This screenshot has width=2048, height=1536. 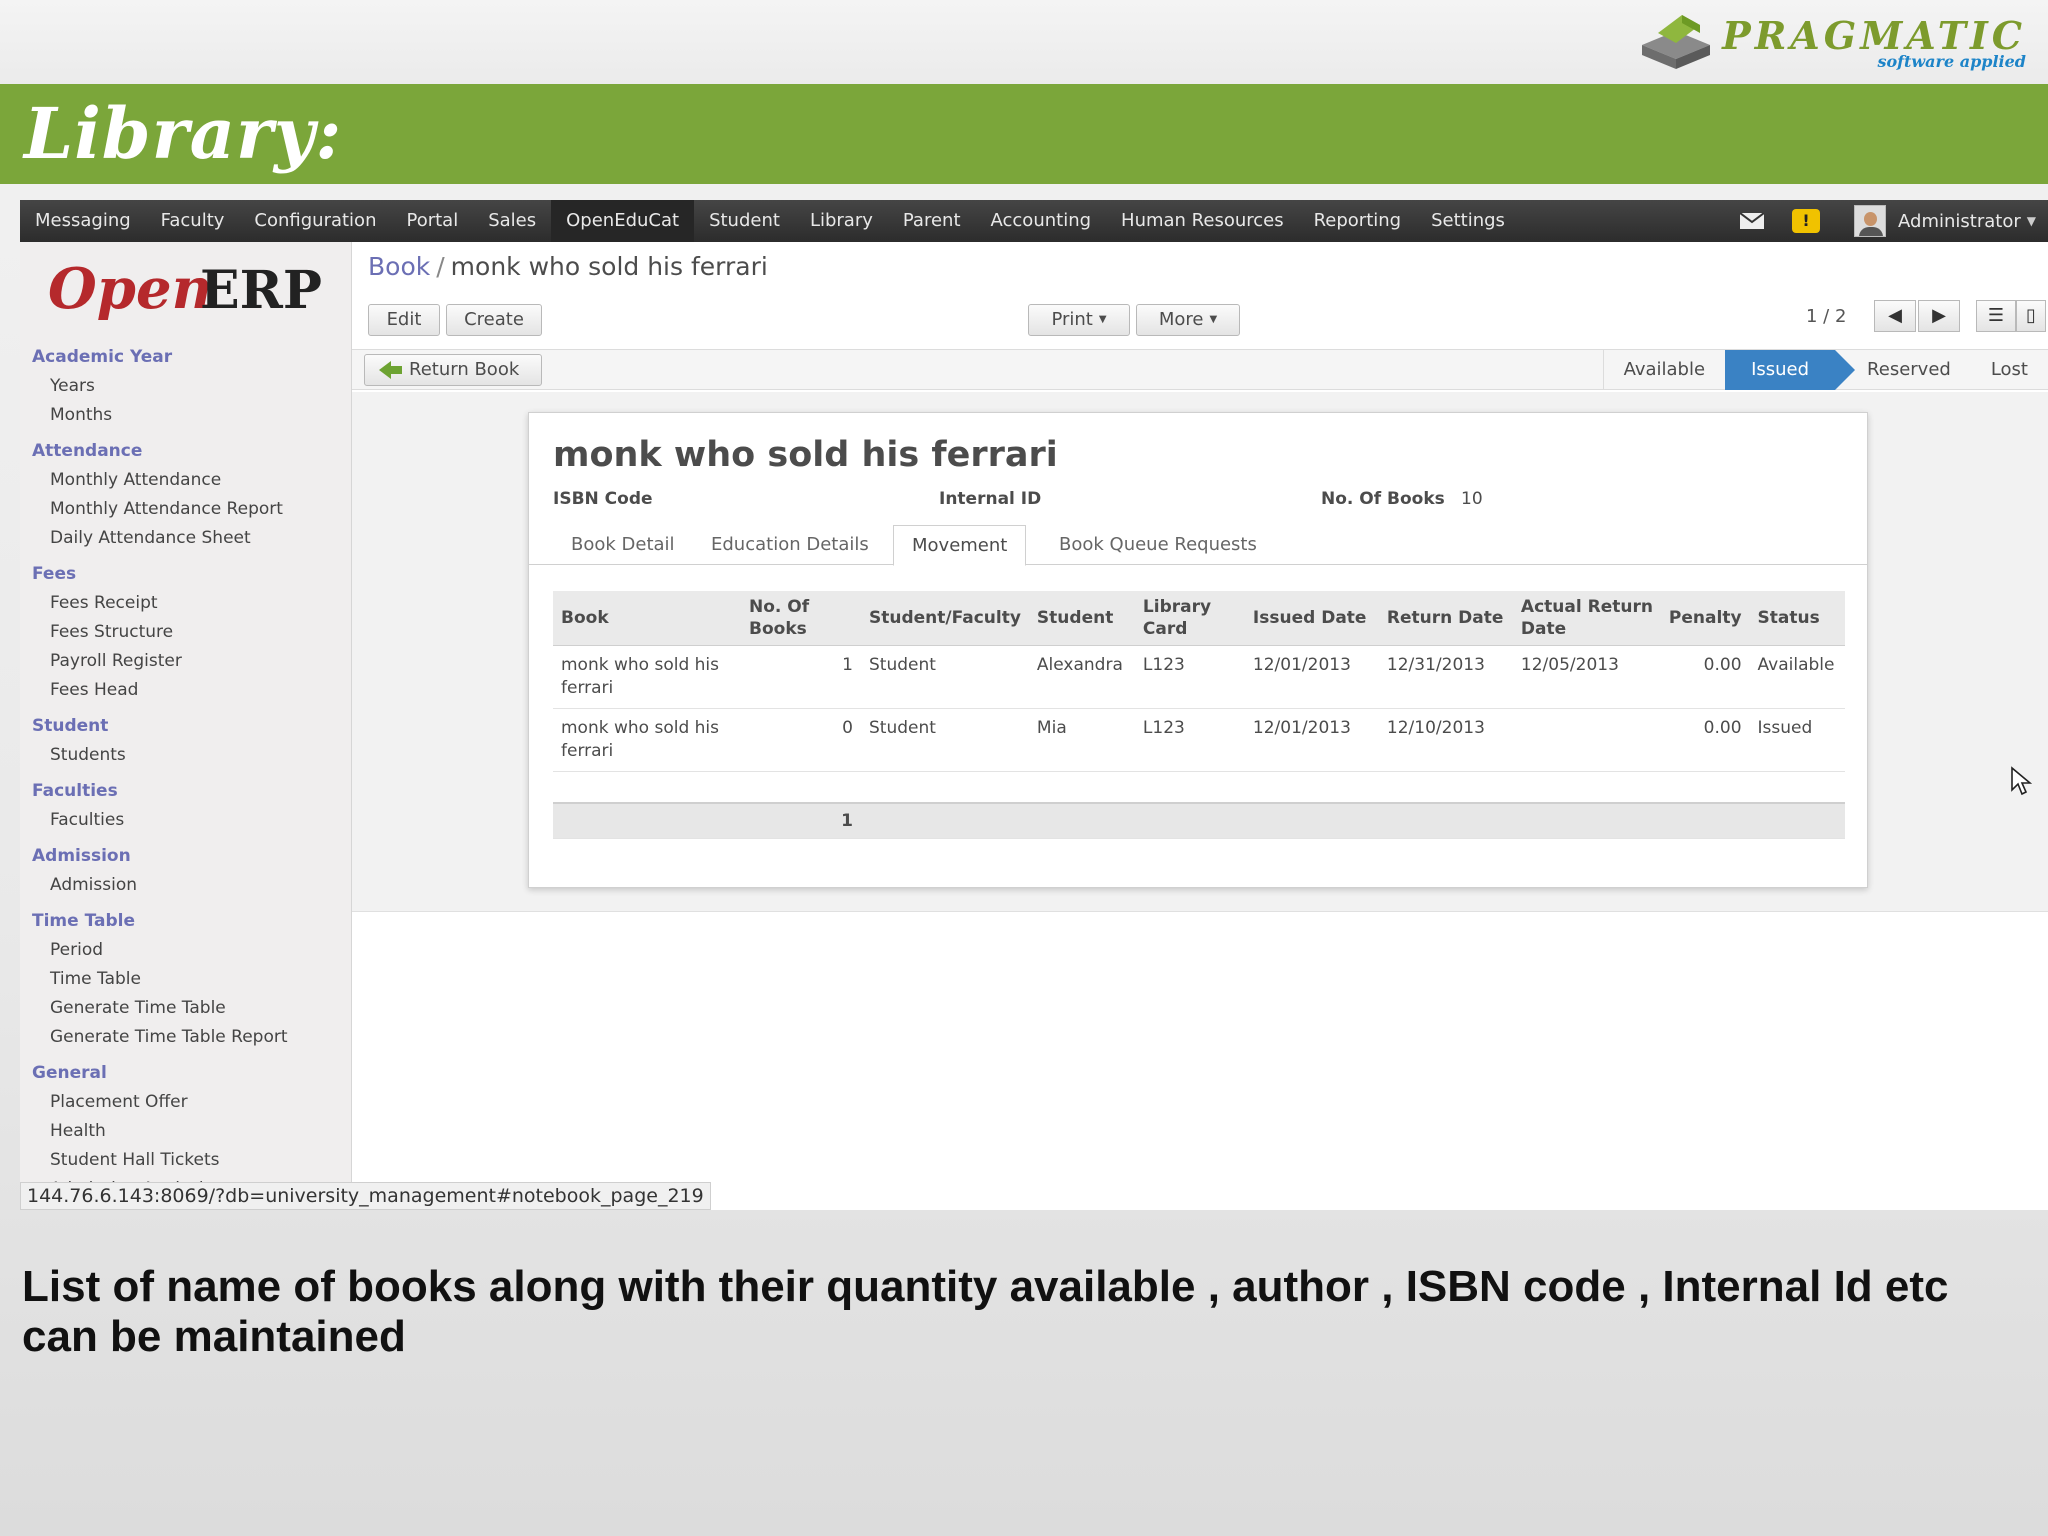 I want to click on nav-parent: Parent, so click(x=932, y=221).